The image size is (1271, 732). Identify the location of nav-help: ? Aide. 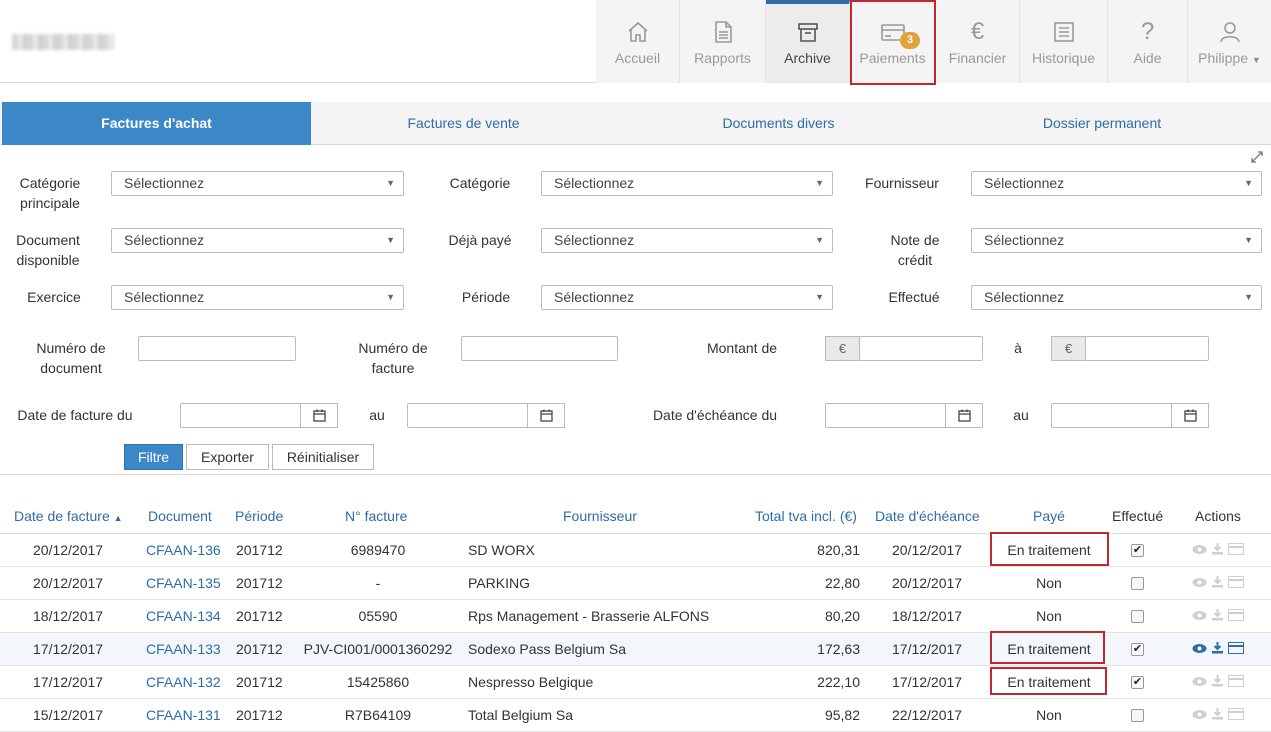
(1148, 41).